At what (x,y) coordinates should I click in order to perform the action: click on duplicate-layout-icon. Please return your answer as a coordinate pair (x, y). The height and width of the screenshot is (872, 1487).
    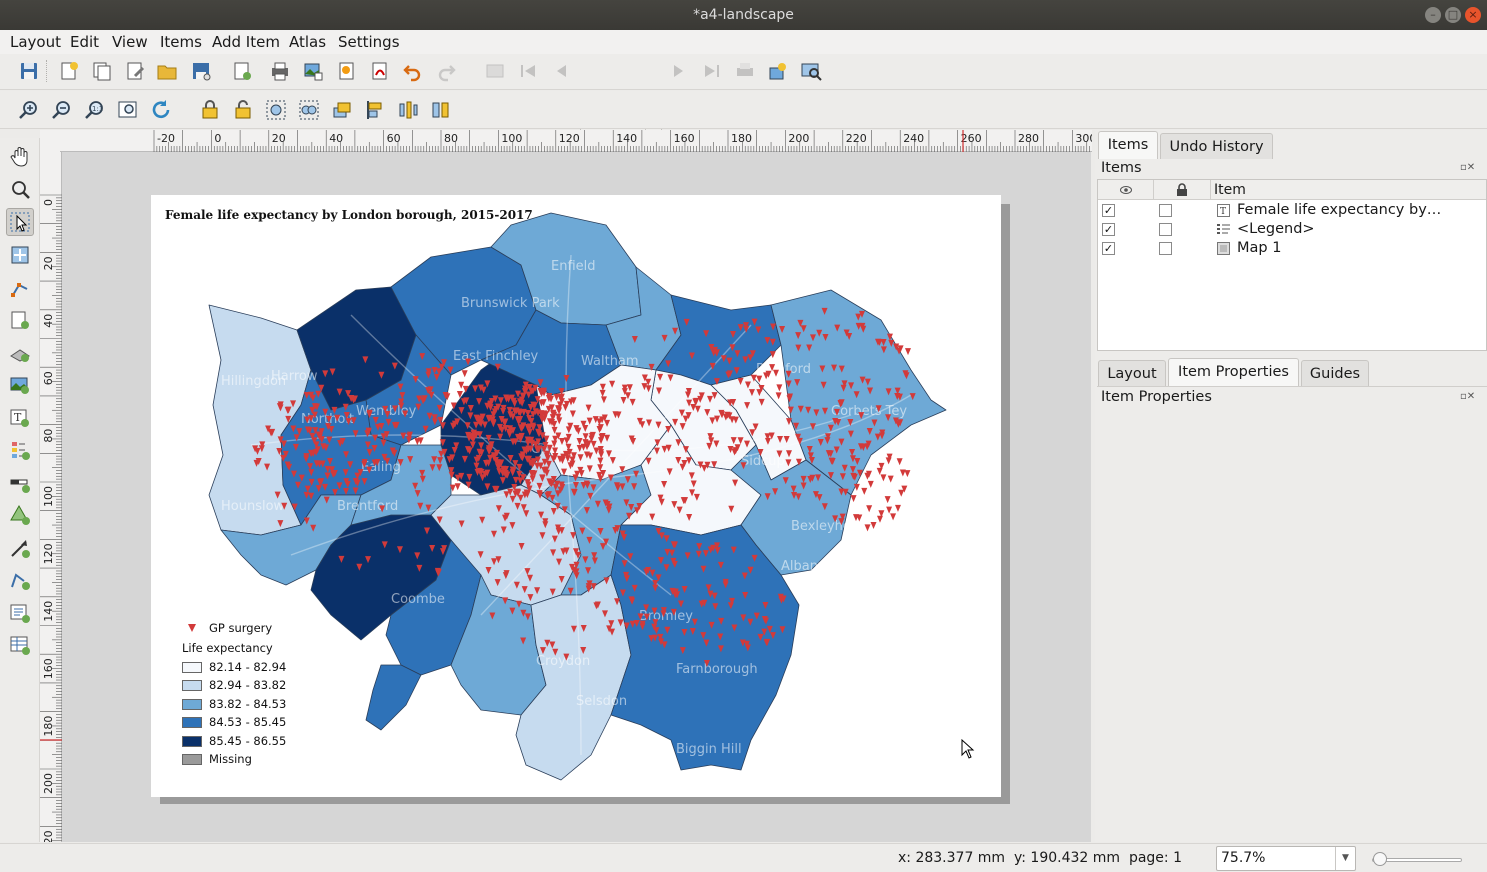
    Looking at the image, I should click on (102, 71).